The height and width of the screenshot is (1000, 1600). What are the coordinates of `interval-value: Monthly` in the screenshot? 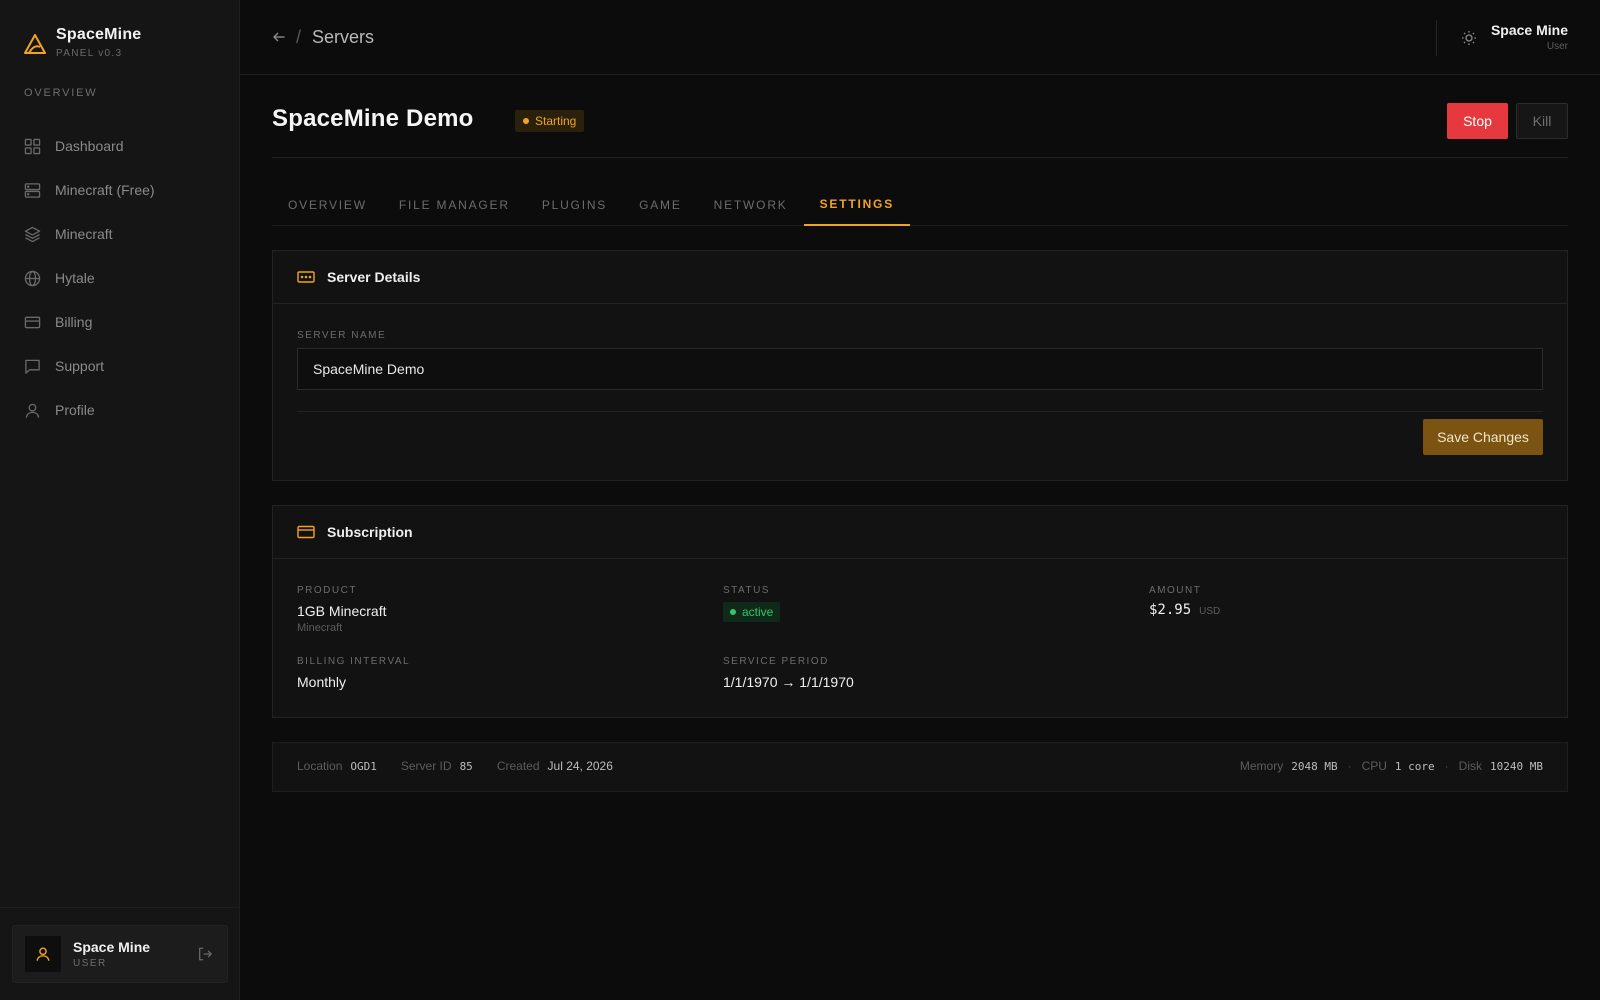 It's located at (322, 682).